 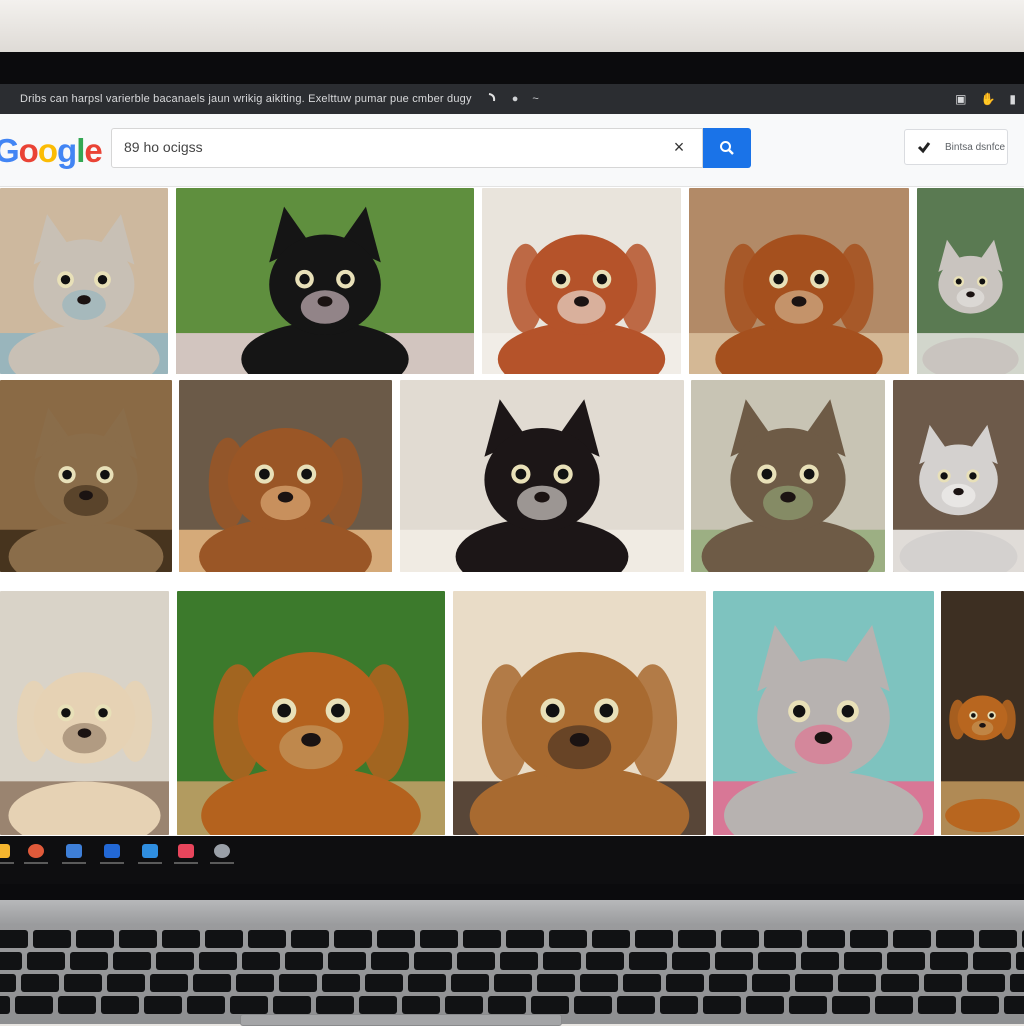 I want to click on windows-icon, so click(x=5, y=851).